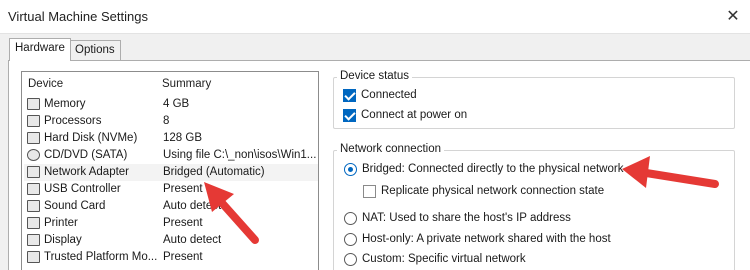 The height and width of the screenshot is (270, 750). I want to click on device-name: Processors, so click(73, 121).